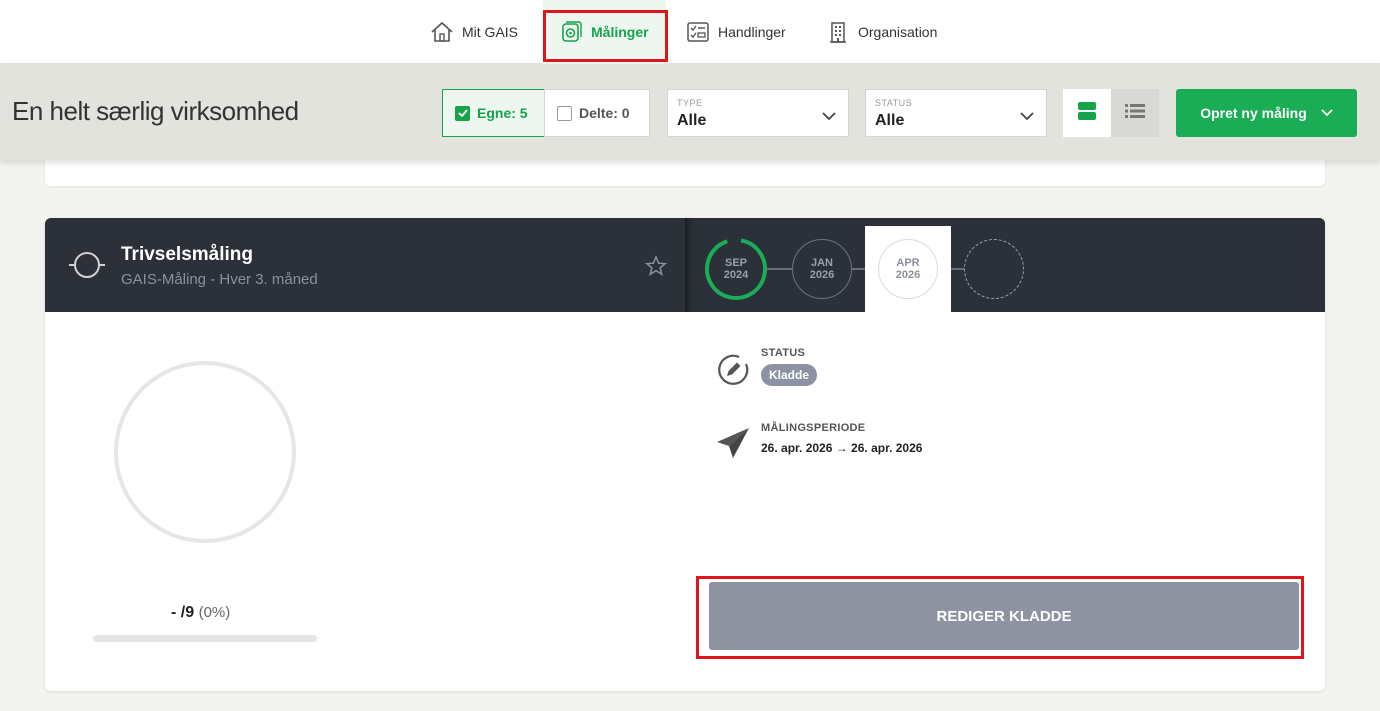  I want to click on card-view-icon, so click(1087, 113).